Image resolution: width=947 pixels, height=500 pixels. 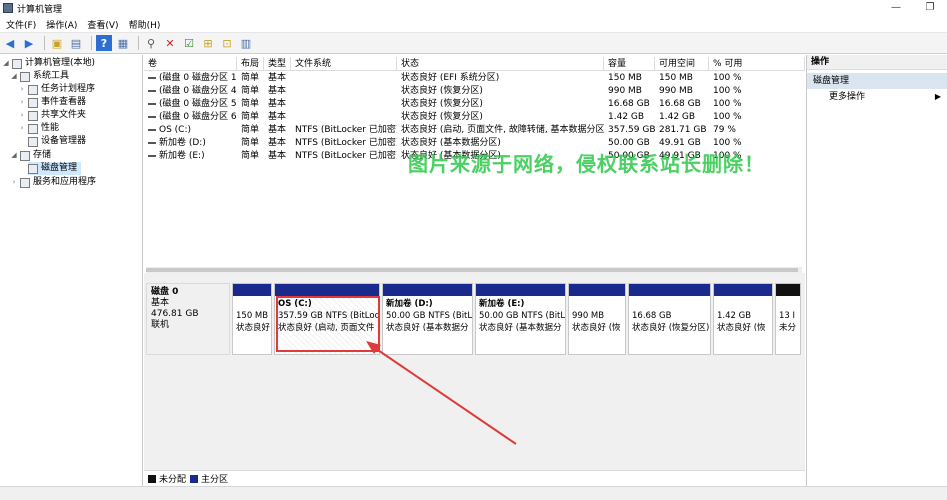 I want to click on annotation-arrow, so click(x=441, y=393).